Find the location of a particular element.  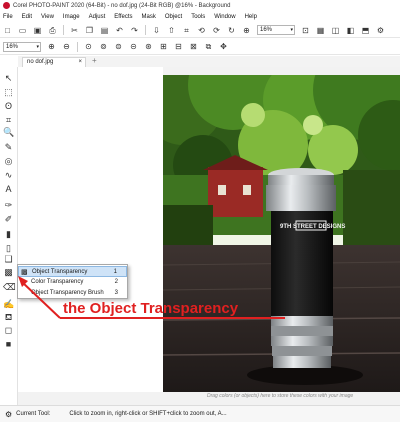

text-tool-icon: A is located at coordinates (8, 189).